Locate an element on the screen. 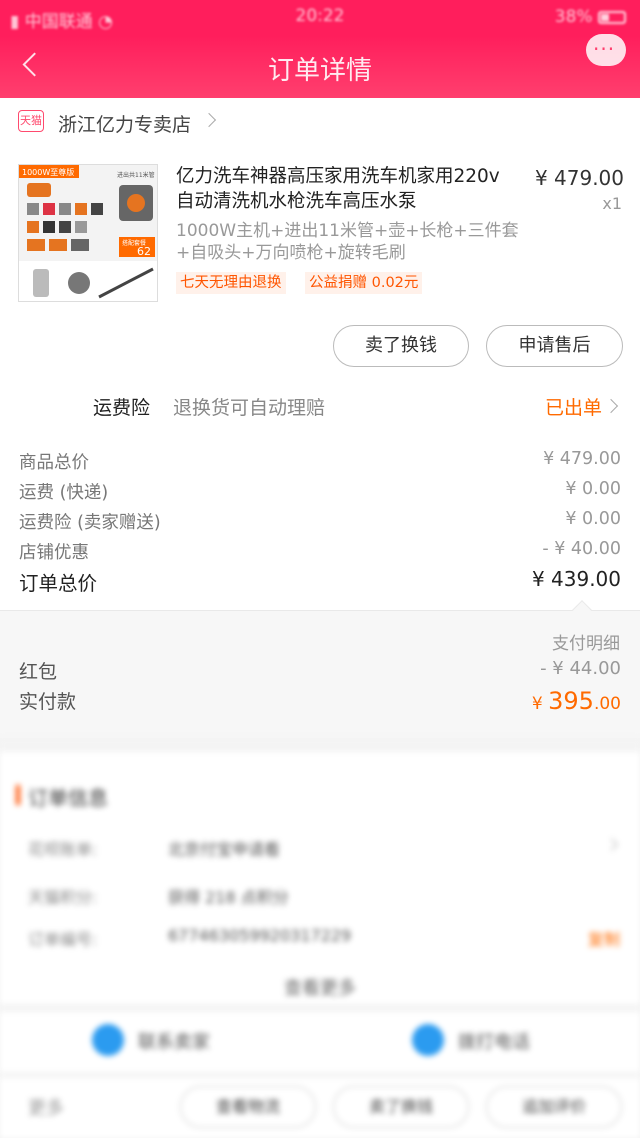 This screenshot has width=640, height=1138. view-more-button: 查看更多 is located at coordinates (320, 987).